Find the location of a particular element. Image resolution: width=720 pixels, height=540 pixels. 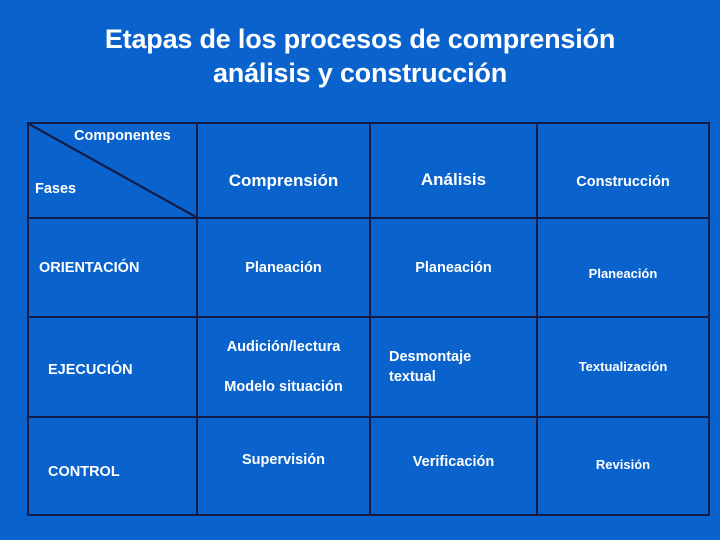

row-header-label: EJECUCIÓN is located at coordinates (90, 370).